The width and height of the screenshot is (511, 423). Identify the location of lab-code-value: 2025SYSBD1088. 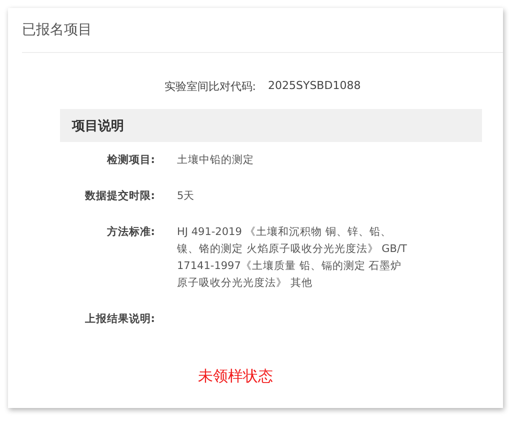
(314, 86).